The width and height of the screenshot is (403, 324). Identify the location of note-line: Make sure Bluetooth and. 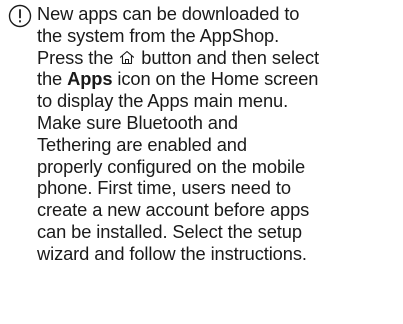
(137, 122).